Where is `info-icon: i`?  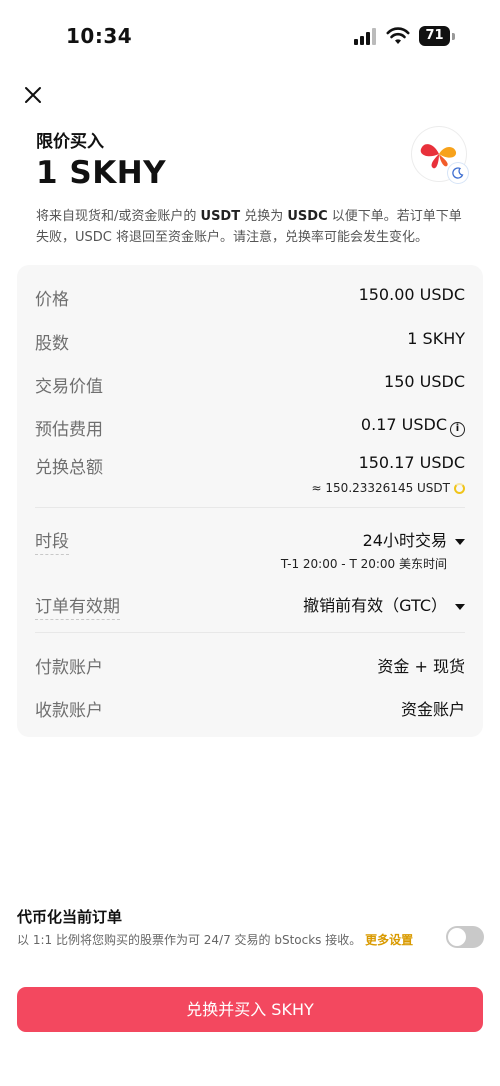
info-icon: i is located at coordinates (457, 429).